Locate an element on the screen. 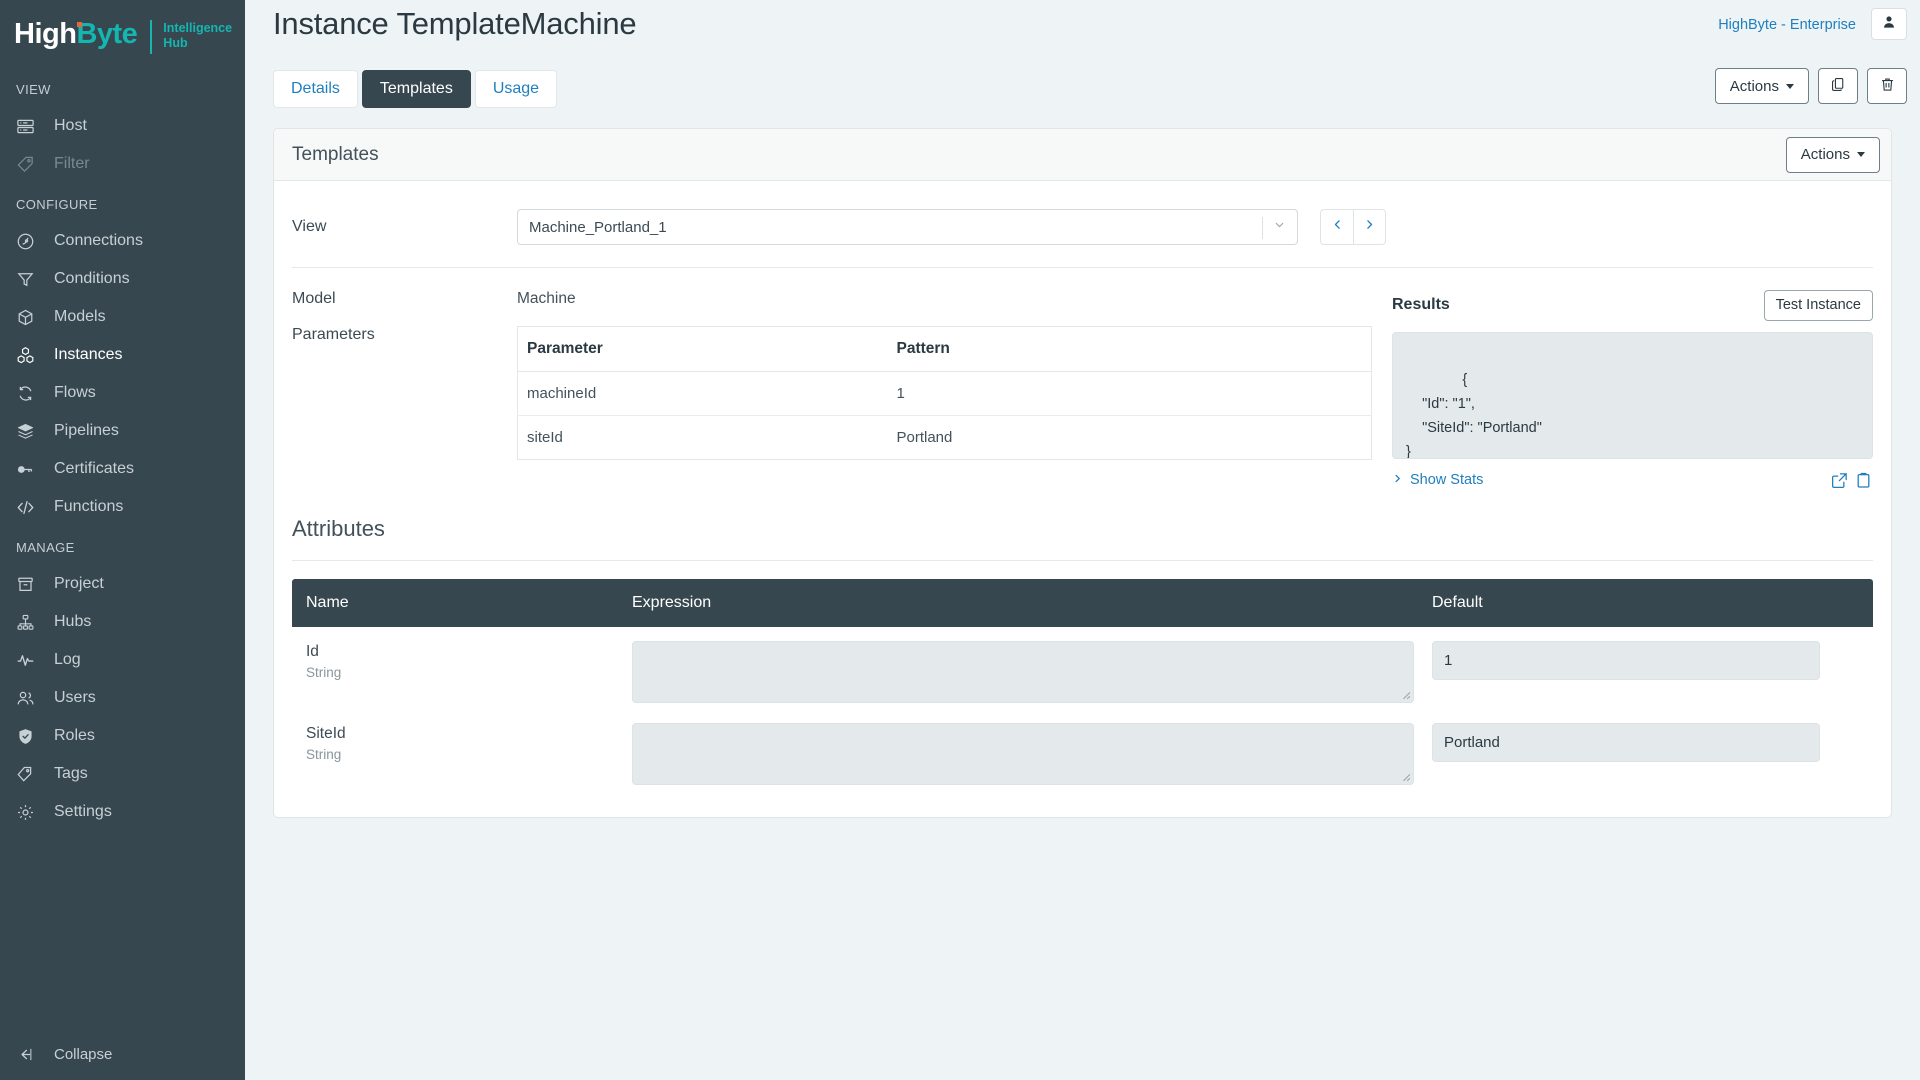 This screenshot has height=1080, width=1920. default-input: 1 is located at coordinates (1626, 660).